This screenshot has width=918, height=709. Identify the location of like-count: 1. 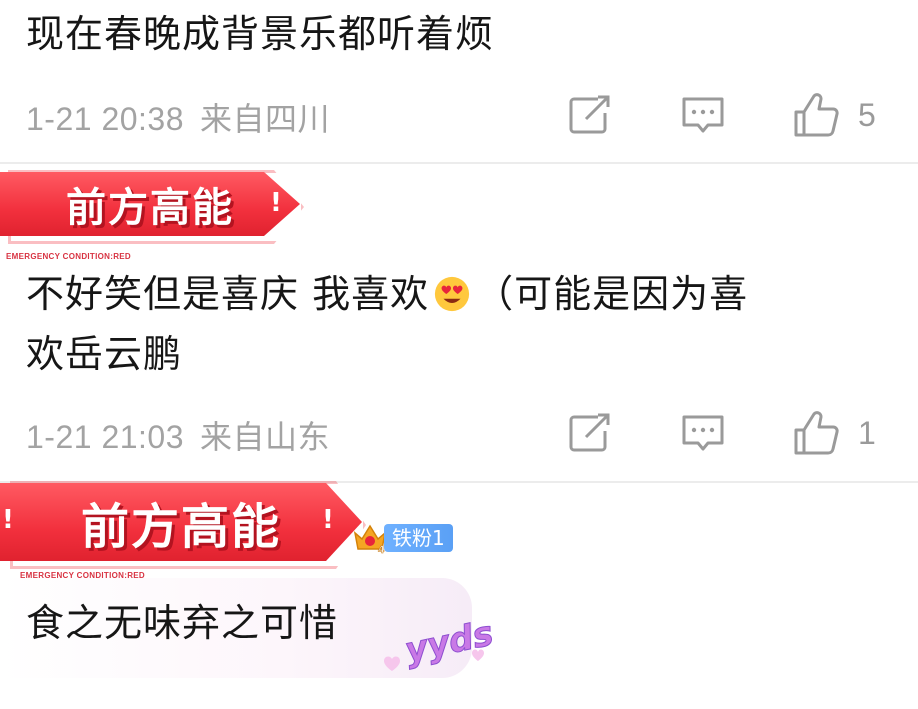
(867, 432).